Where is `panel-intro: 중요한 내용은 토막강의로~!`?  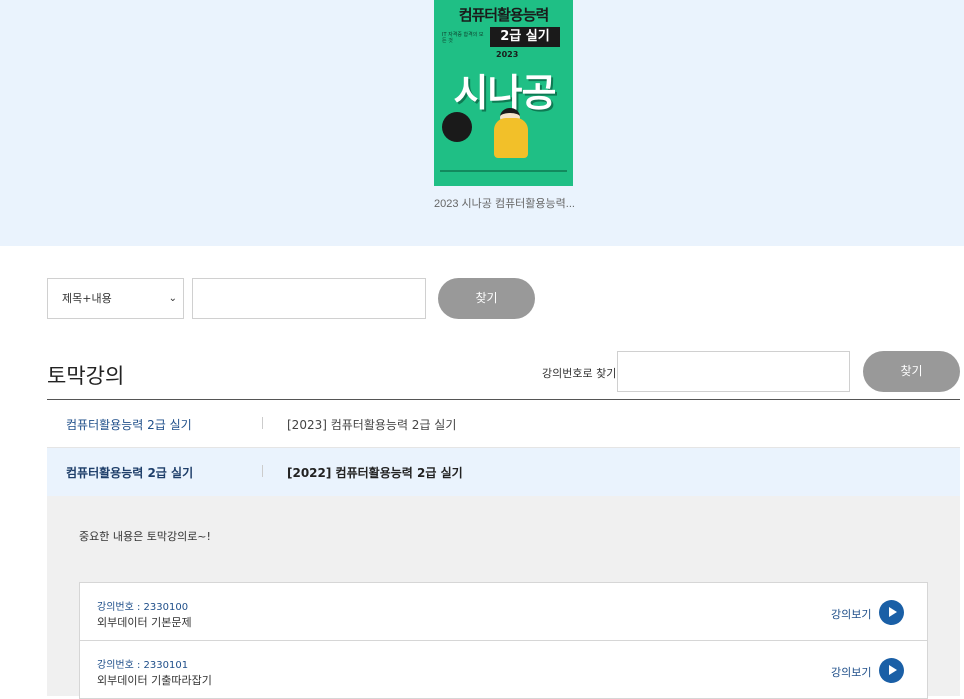 panel-intro: 중요한 내용은 토막강의로~! is located at coordinates (145, 536).